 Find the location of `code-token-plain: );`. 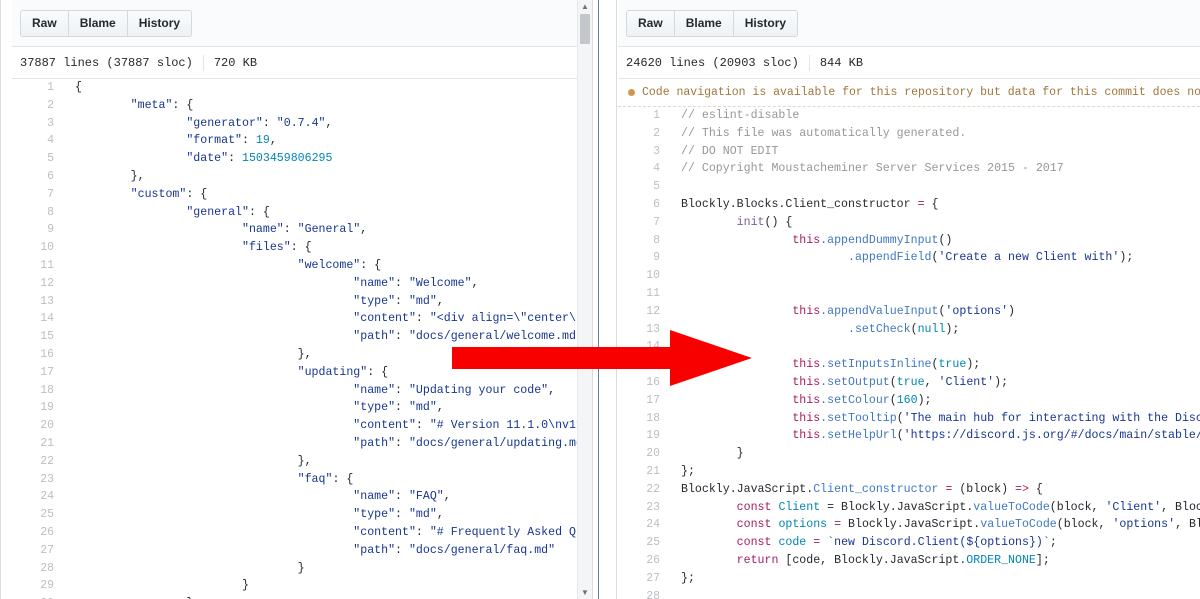

code-token-plain: ); is located at coordinates (973, 365).